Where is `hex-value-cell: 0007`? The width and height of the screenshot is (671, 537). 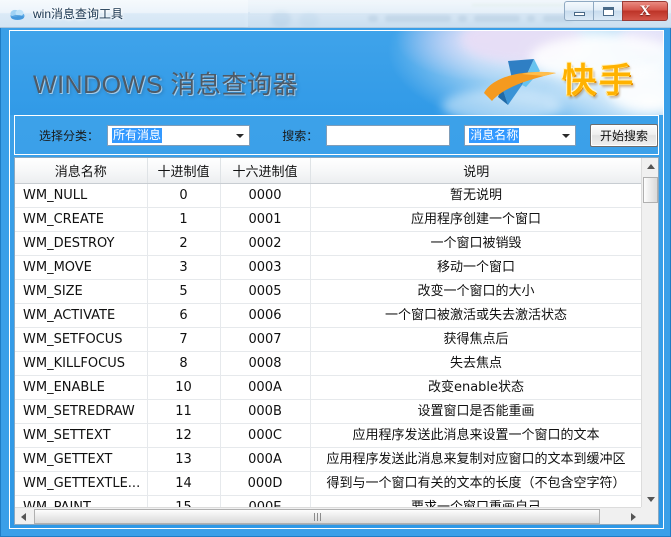 hex-value-cell: 0007 is located at coordinates (265, 339).